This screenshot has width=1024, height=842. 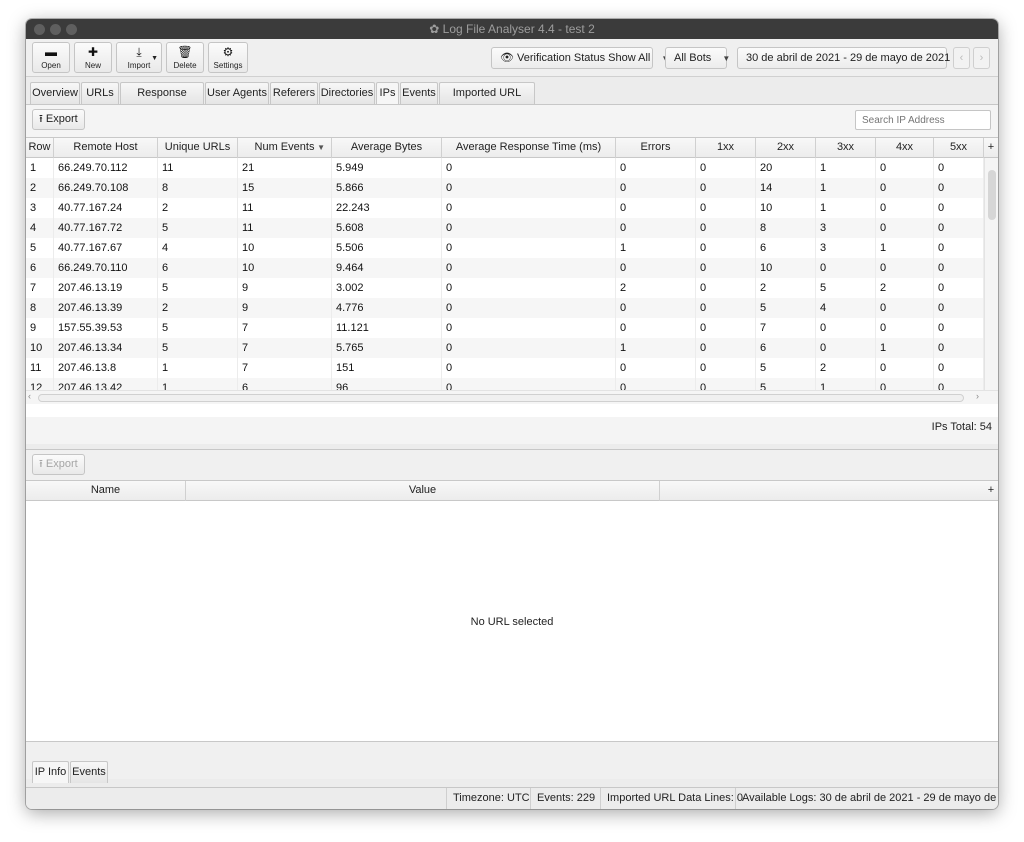 I want to click on chevron-left-icon: ‹, so click(x=961, y=58).